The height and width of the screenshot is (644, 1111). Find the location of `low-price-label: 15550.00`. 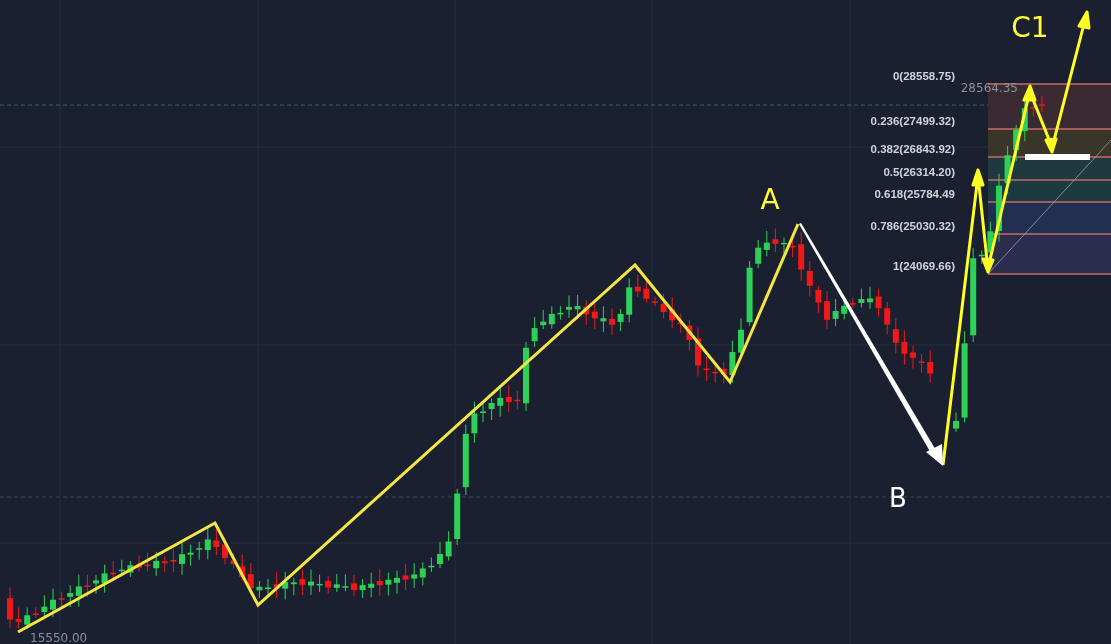

low-price-label: 15550.00 is located at coordinates (59, 637).